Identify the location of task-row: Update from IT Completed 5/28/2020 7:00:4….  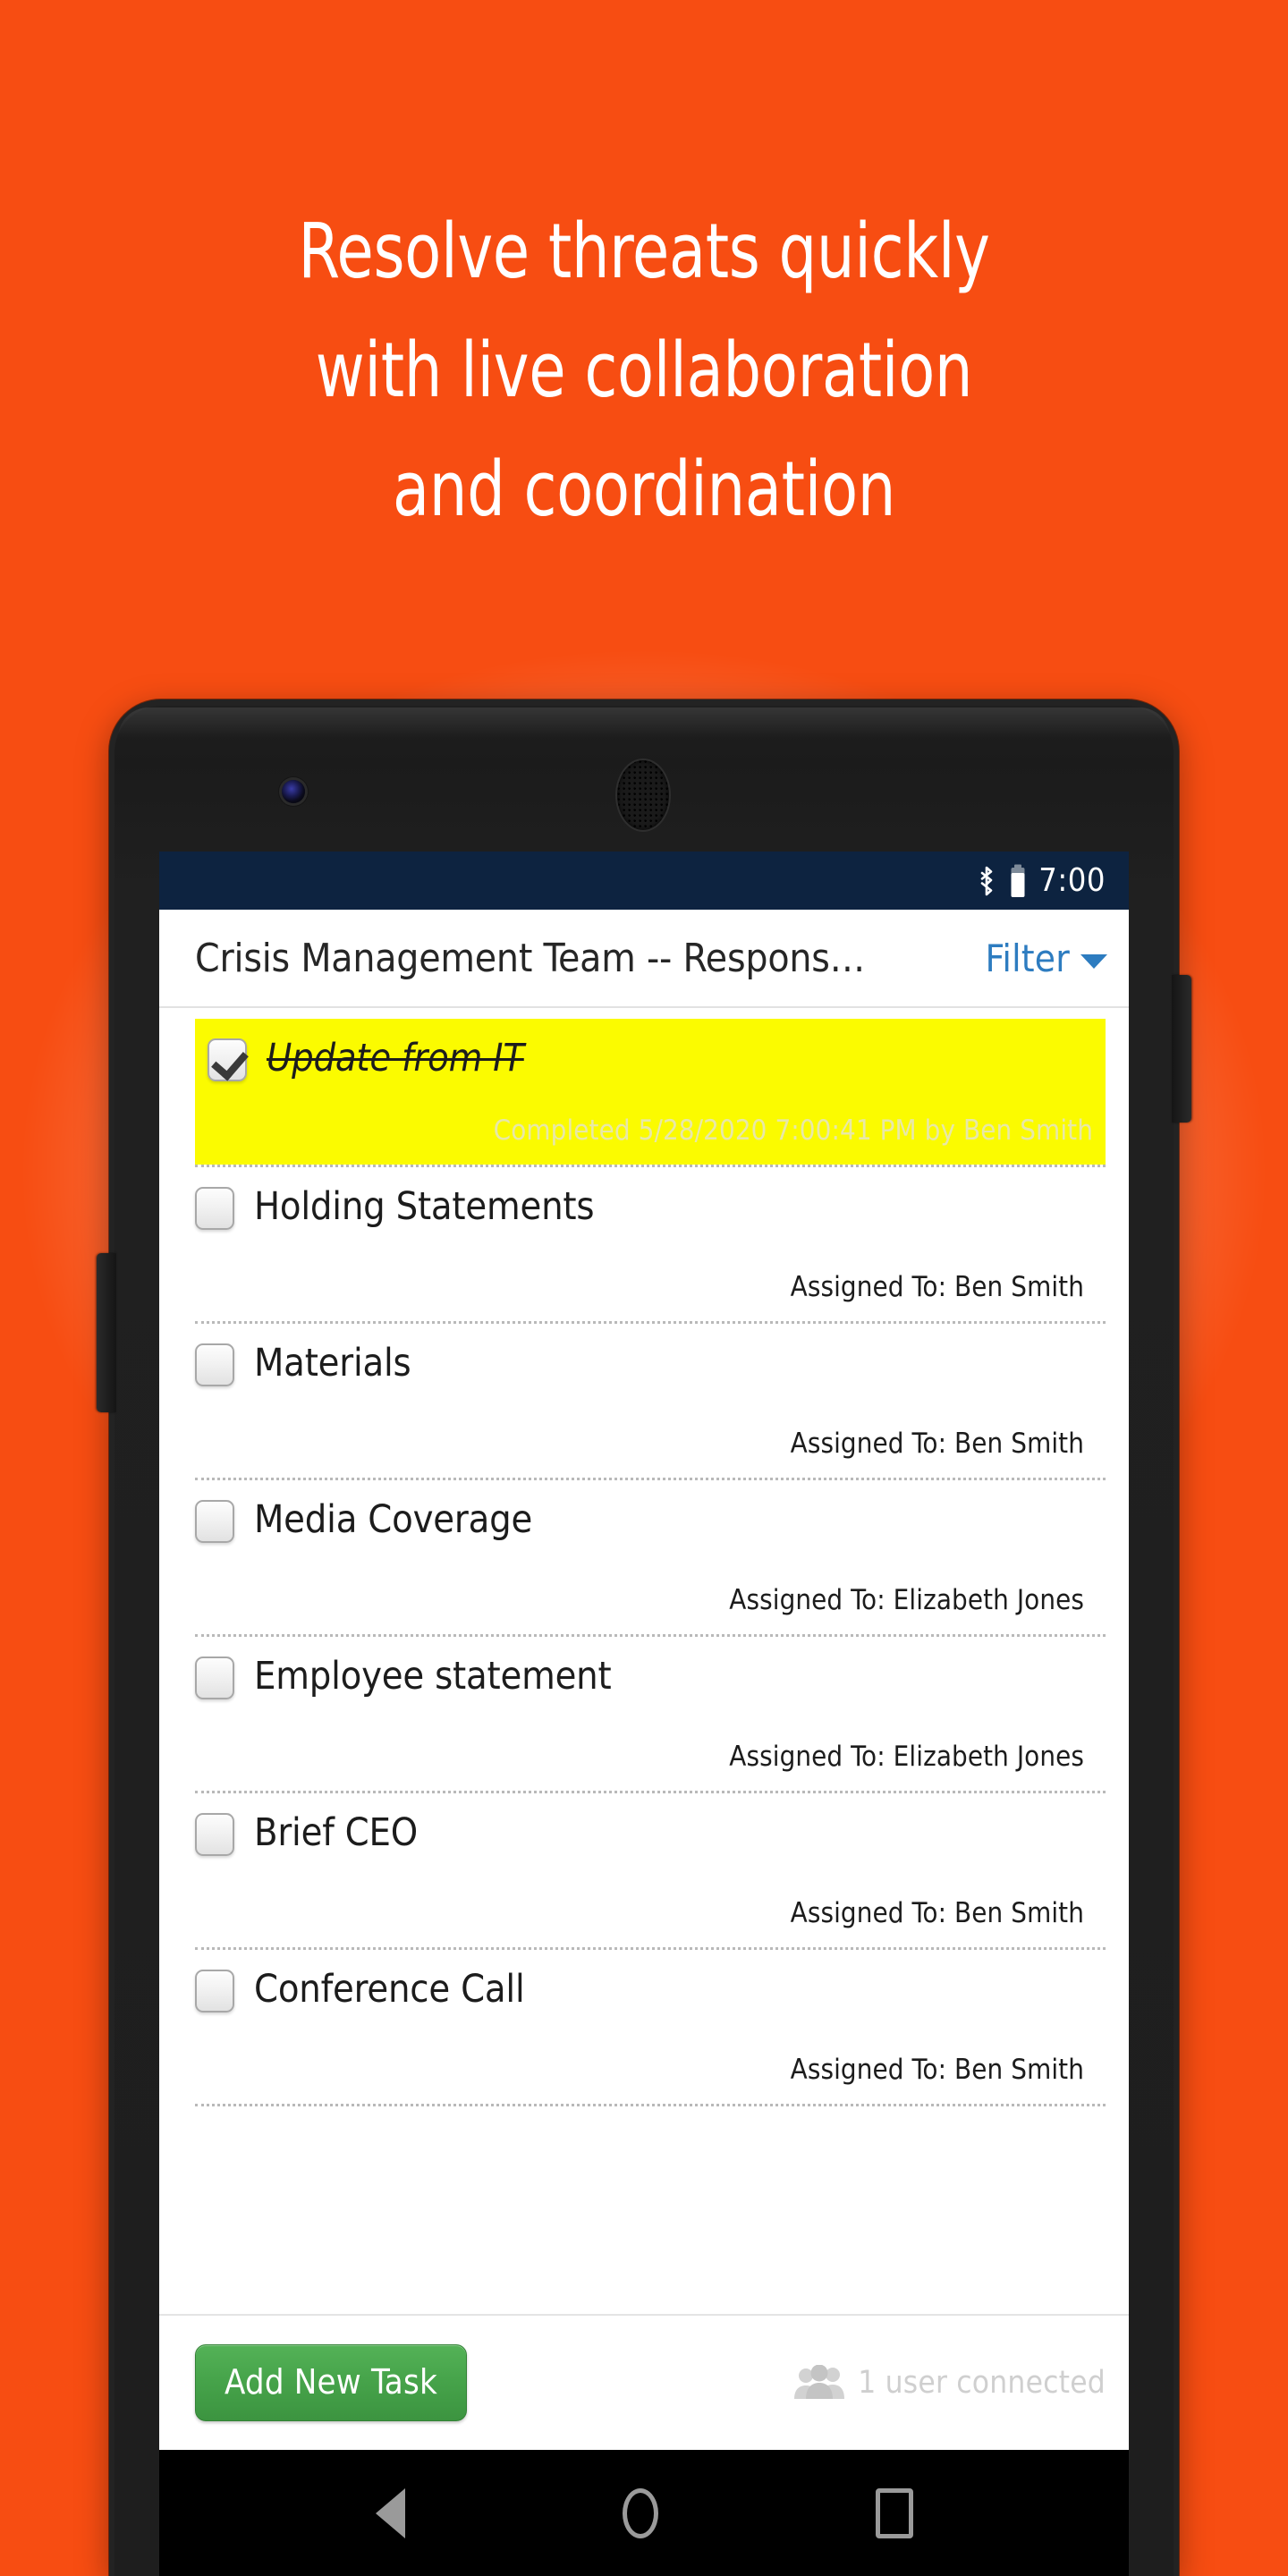
(644, 1092).